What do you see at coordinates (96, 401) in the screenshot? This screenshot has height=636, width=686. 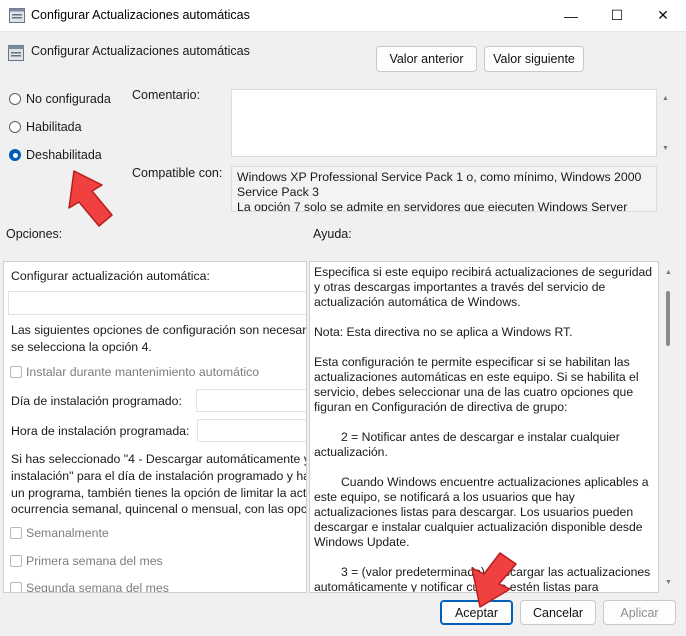 I see `day-label: Día de instalación programado:` at bounding box center [96, 401].